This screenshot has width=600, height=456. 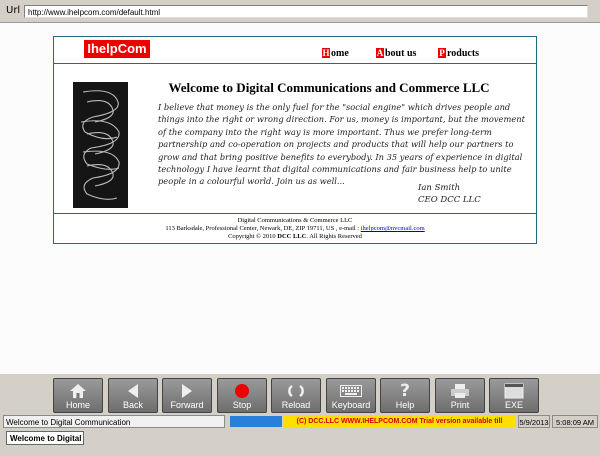 What do you see at coordinates (78, 391) in the screenshot?
I see `home-icon` at bounding box center [78, 391].